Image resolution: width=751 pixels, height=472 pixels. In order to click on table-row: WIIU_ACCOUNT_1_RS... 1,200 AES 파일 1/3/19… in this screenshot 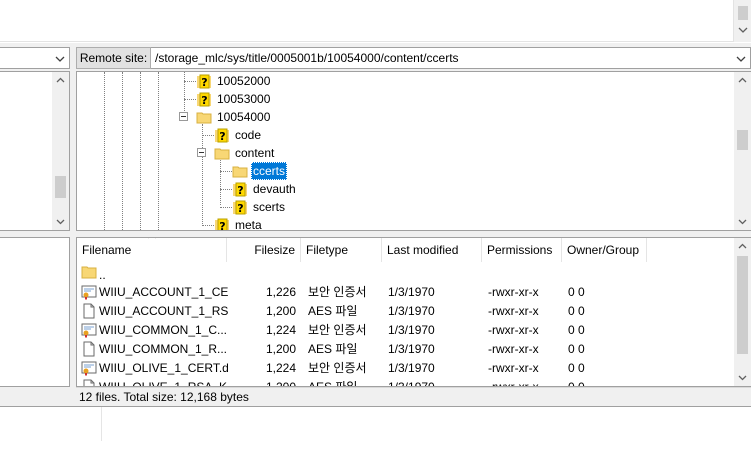, I will do `click(404, 311)`.